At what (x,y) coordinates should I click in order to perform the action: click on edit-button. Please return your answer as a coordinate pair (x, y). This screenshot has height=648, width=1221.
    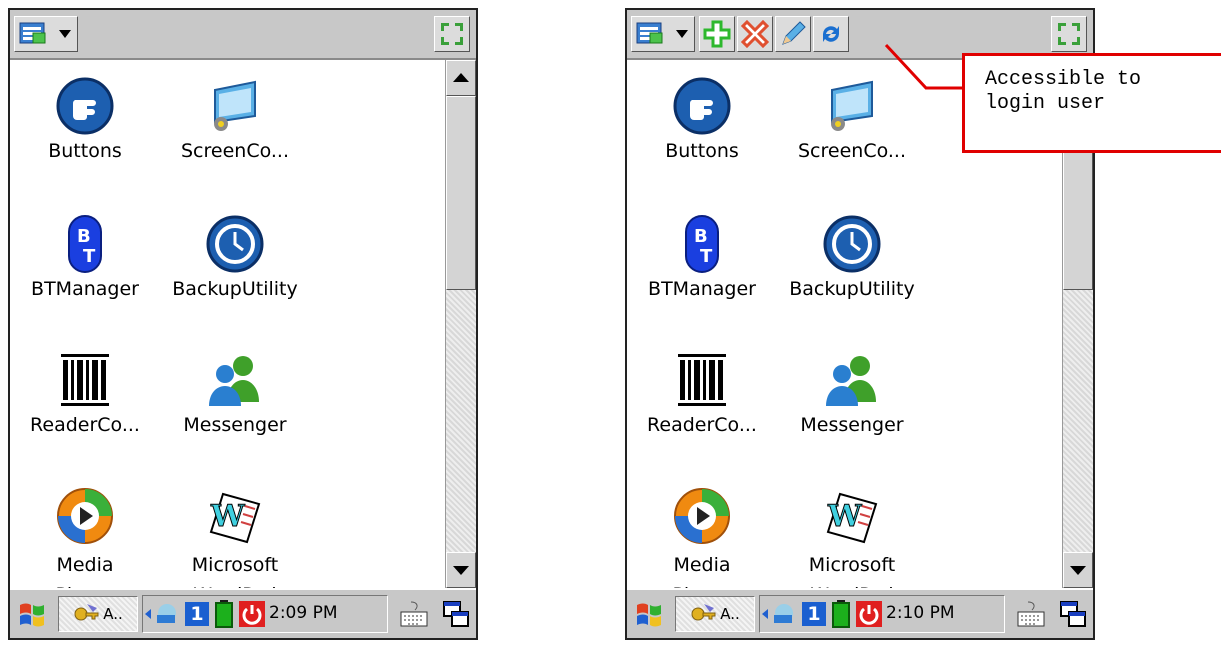
    Looking at the image, I should click on (793, 34).